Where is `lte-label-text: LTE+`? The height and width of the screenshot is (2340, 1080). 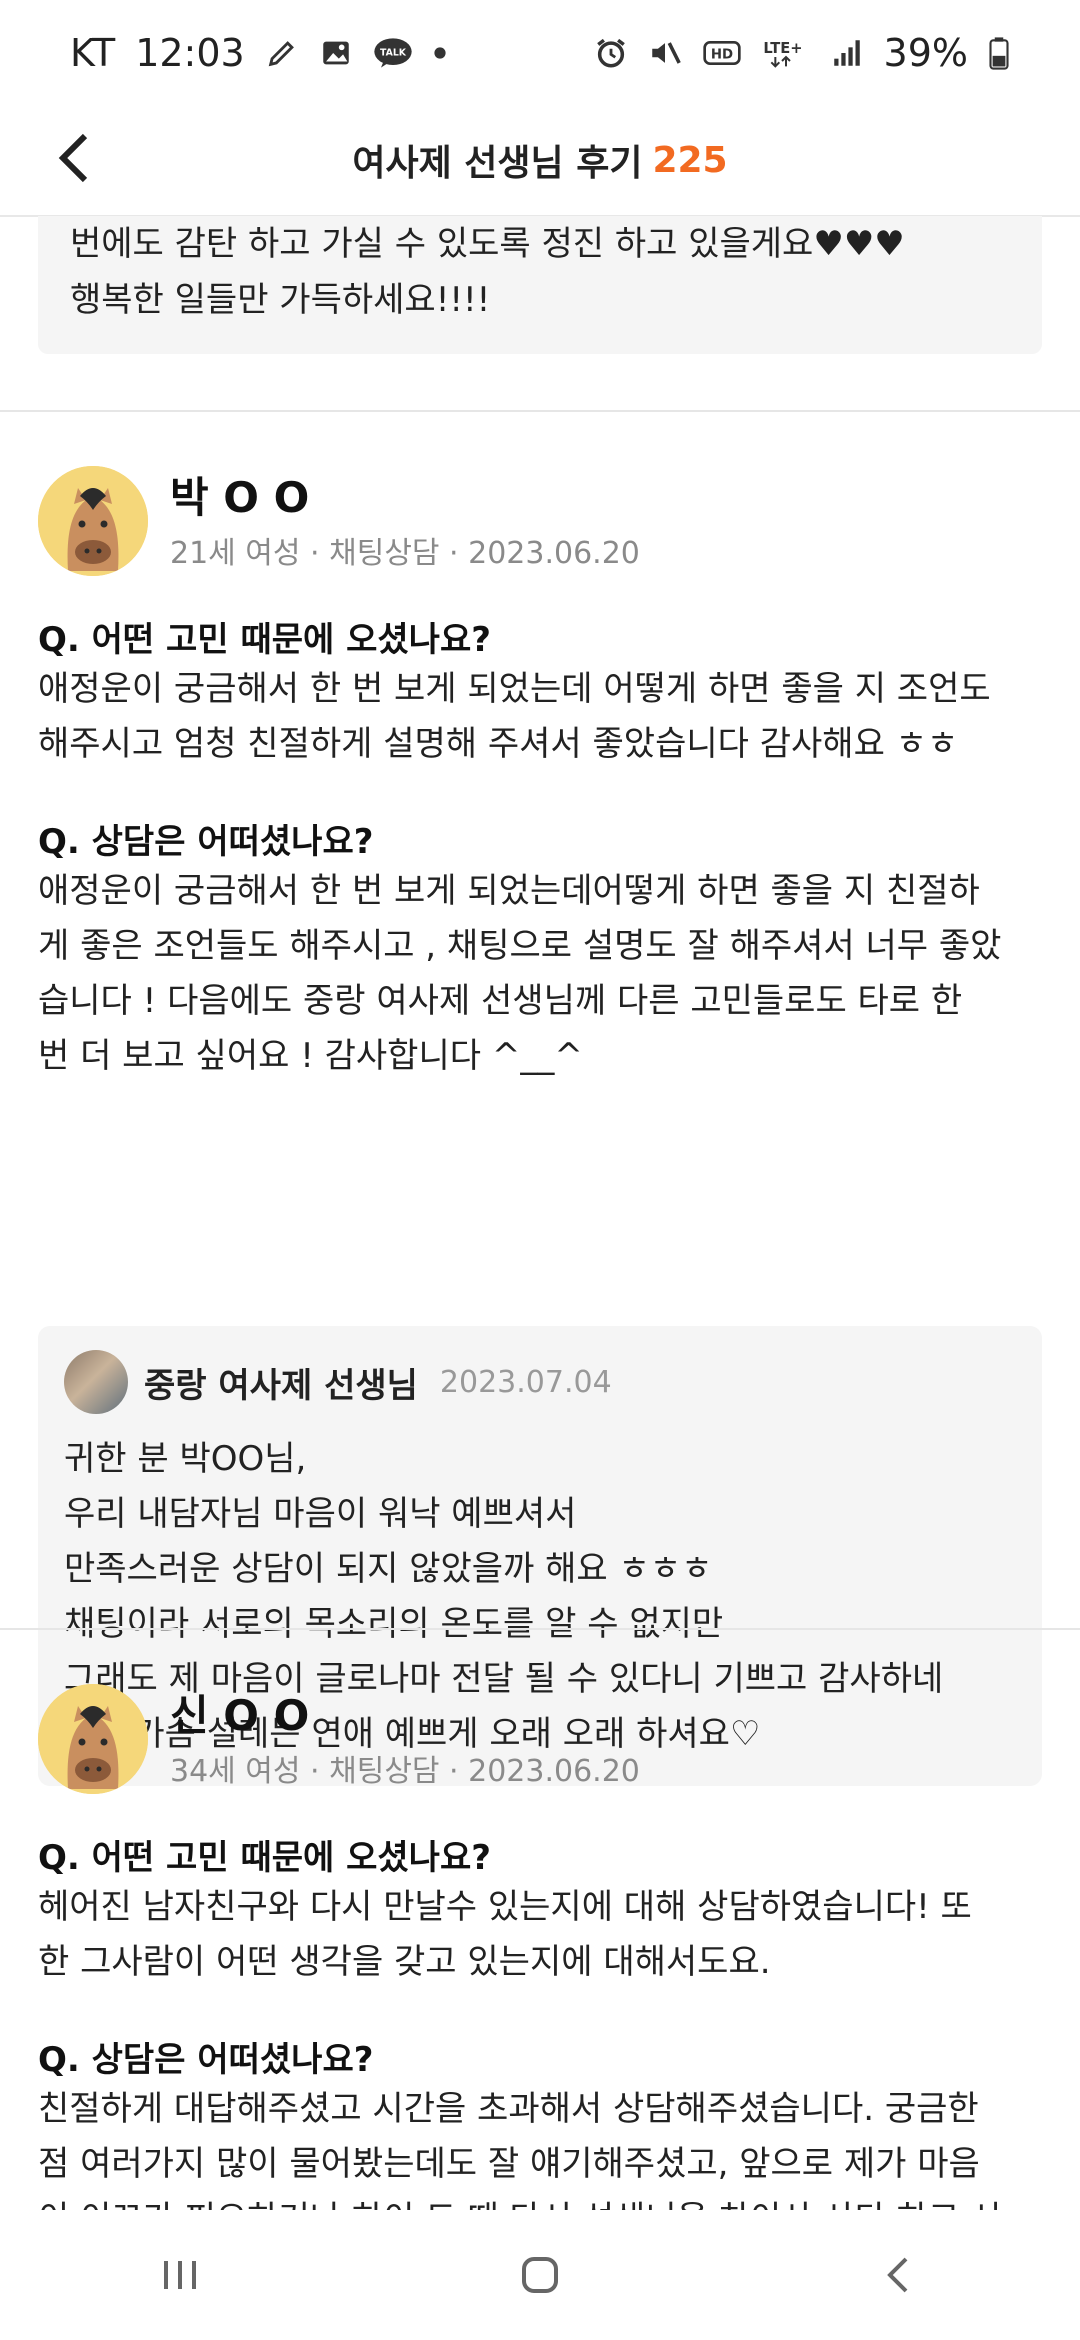 lte-label-text: LTE+ is located at coordinates (782, 48).